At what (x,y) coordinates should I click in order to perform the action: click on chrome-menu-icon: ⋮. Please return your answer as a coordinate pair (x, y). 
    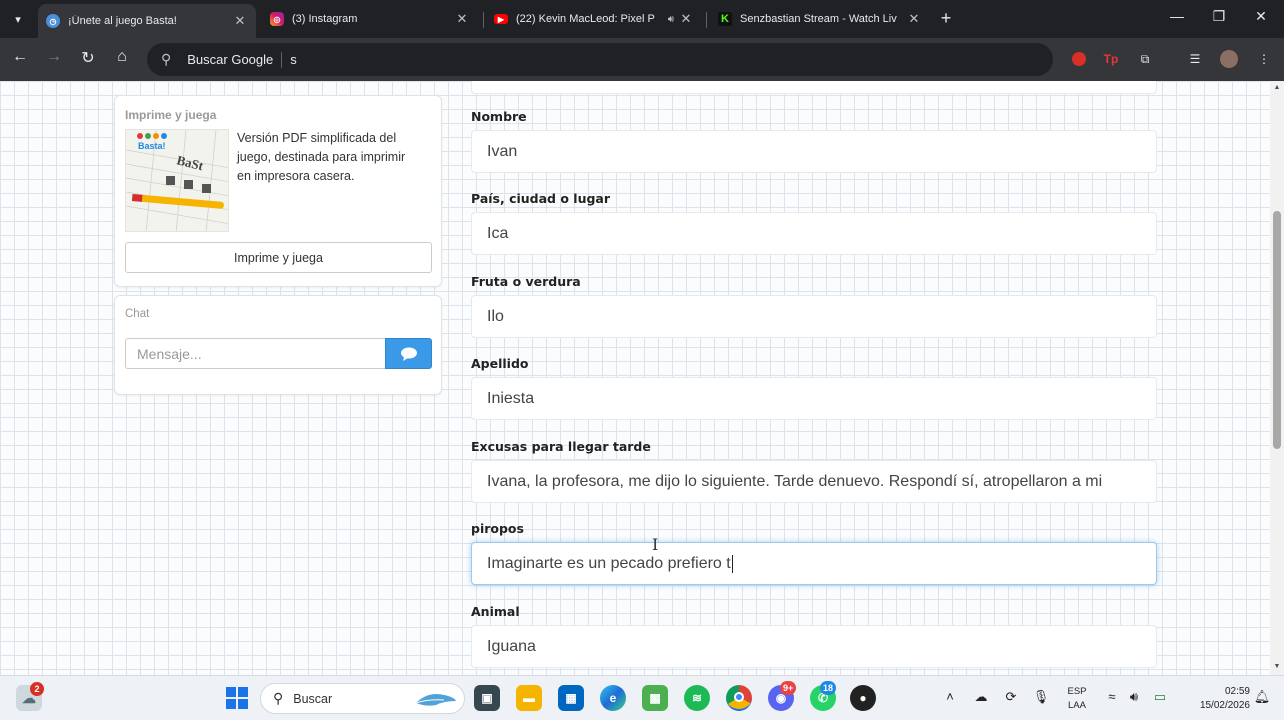
    Looking at the image, I should click on (1264, 59).